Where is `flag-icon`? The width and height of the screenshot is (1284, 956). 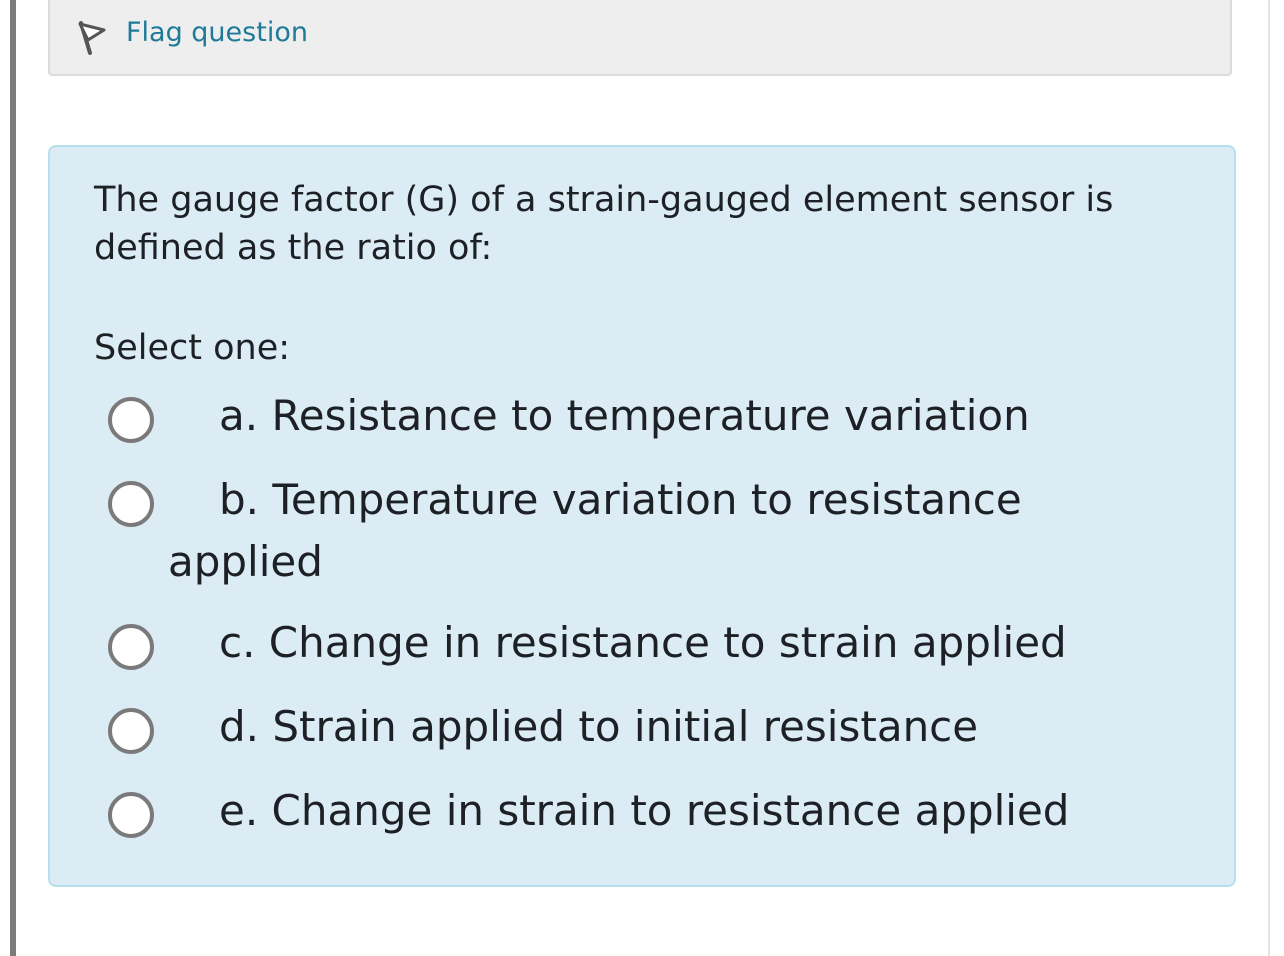
flag-icon is located at coordinates (91, 38).